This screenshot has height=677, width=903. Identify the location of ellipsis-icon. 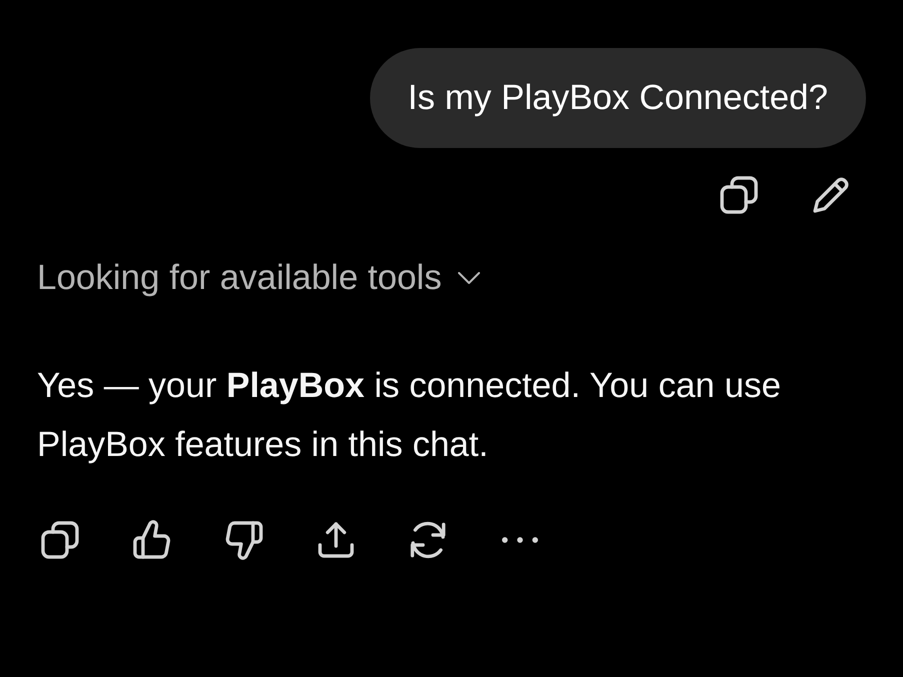
(520, 540).